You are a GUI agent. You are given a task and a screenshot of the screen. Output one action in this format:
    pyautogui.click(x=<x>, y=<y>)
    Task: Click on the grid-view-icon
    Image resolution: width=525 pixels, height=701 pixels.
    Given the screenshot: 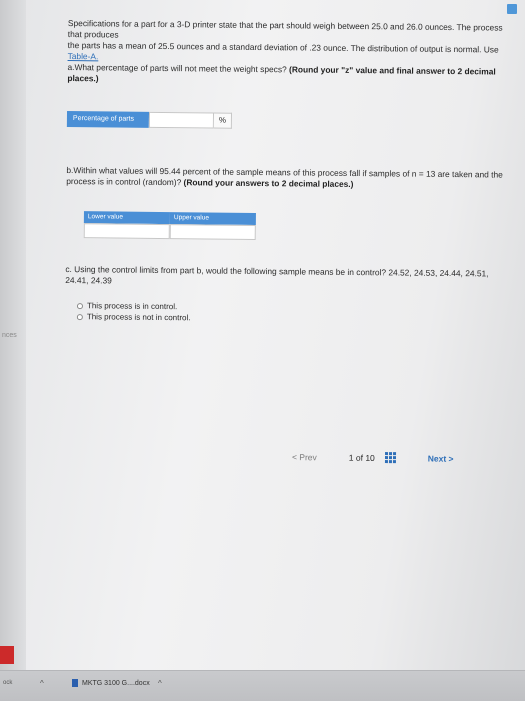 What is the action you would take?
    pyautogui.click(x=390, y=458)
    